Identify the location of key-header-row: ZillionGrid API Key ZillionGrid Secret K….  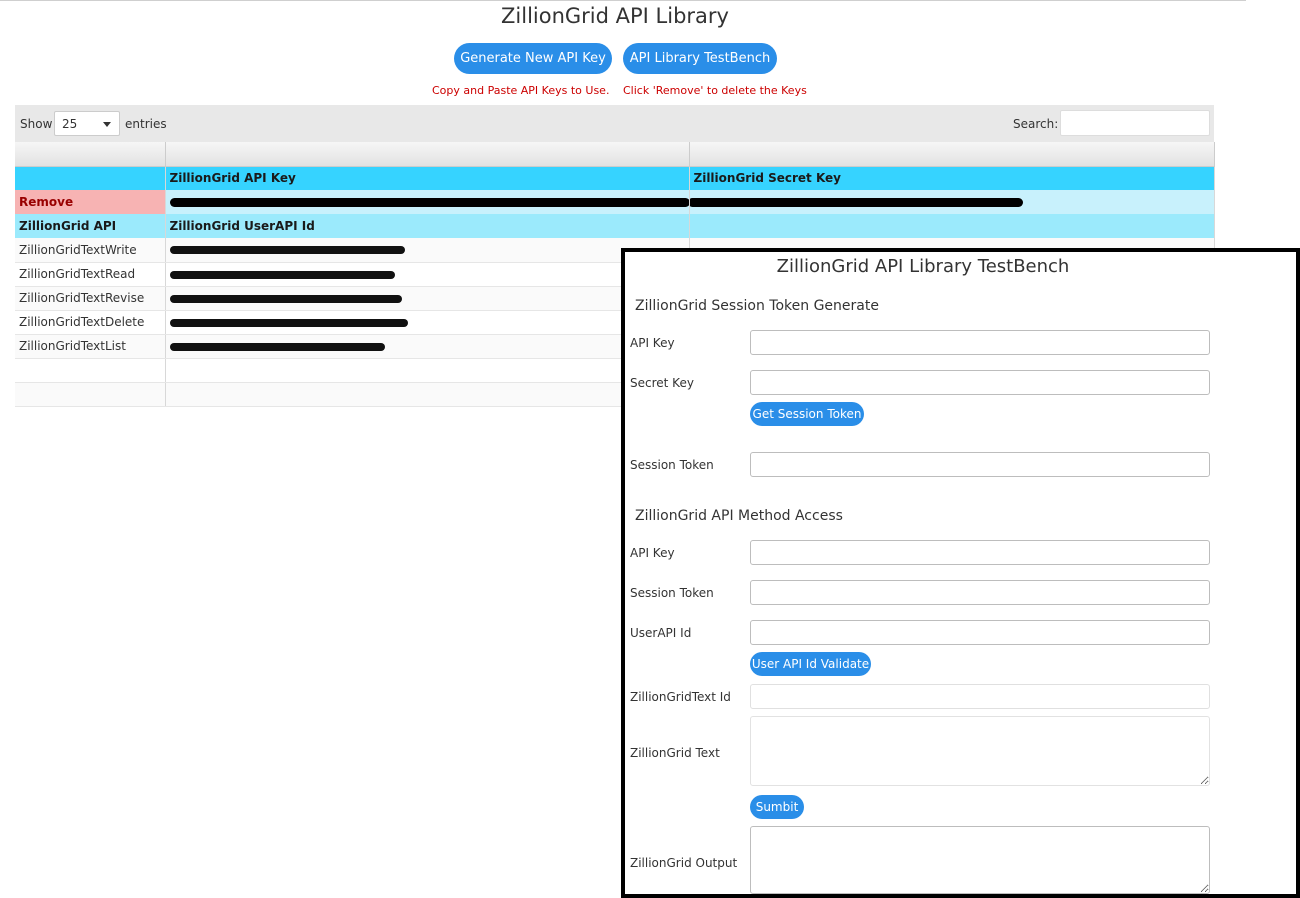
(615, 178).